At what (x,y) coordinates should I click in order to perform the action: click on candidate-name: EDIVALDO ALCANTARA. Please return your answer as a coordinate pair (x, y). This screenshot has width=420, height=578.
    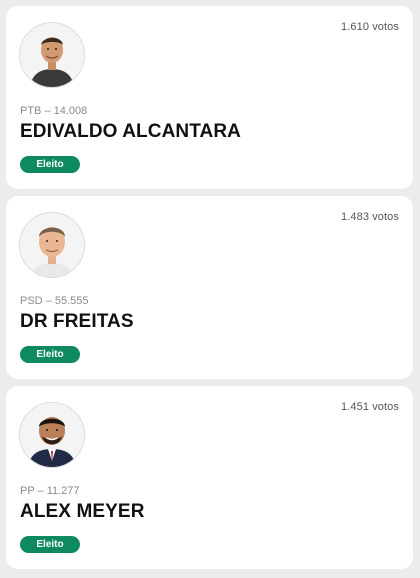
    Looking at the image, I should click on (130, 131).